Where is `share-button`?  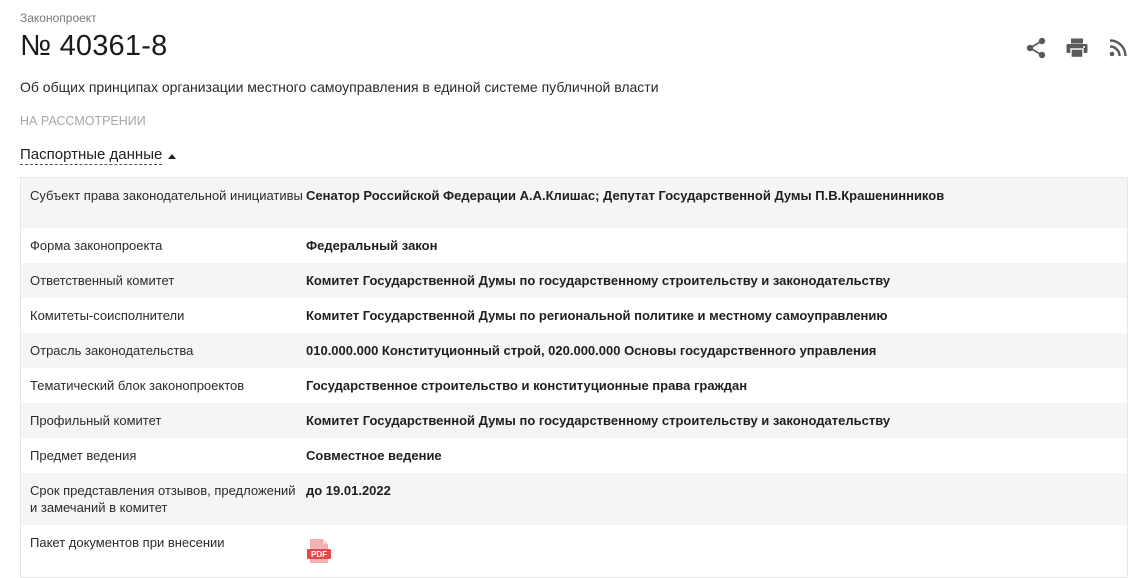 share-button is located at coordinates (1036, 48).